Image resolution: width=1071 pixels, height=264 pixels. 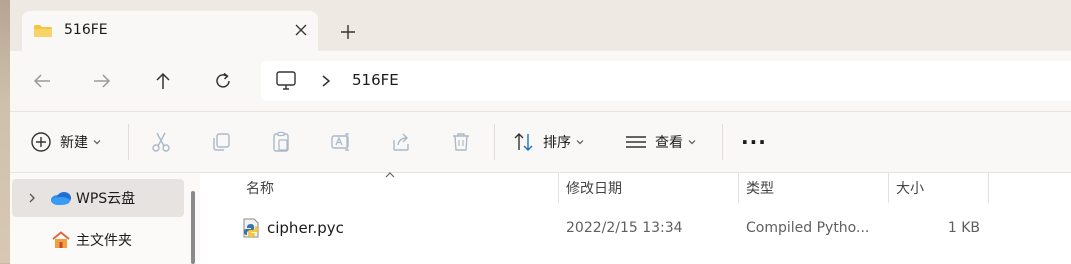 What do you see at coordinates (326, 81) in the screenshot?
I see `breadcrumb-chevron-icon` at bounding box center [326, 81].